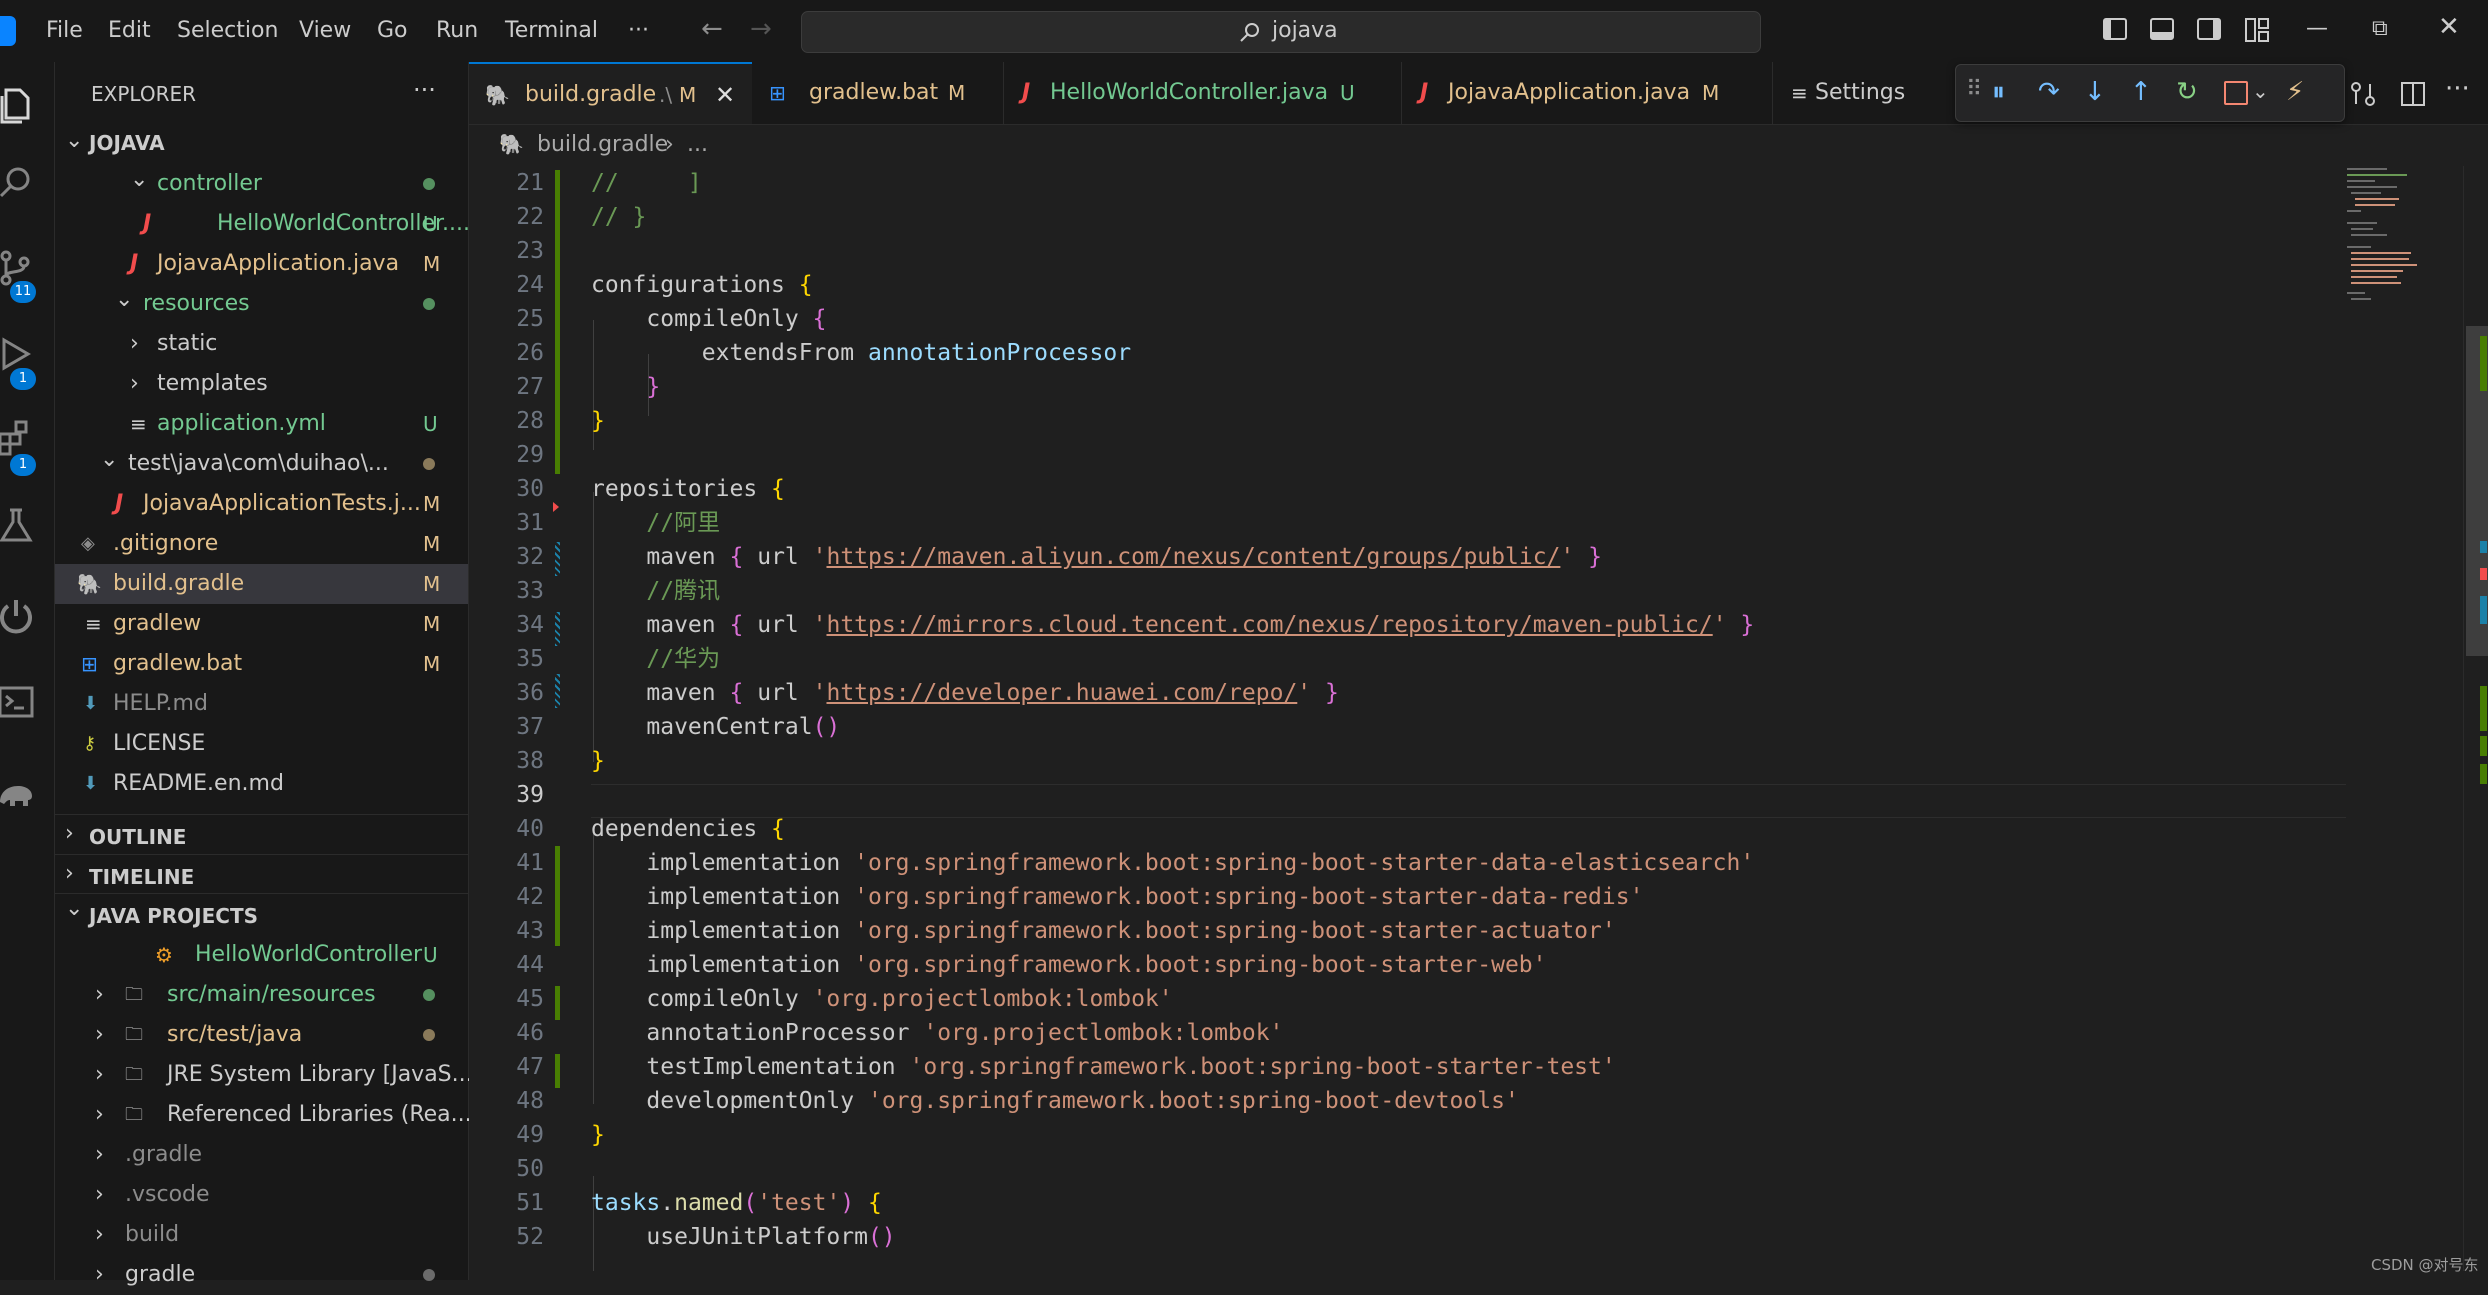 This screenshot has height=1295, width=2488. I want to click on line-number: 49, so click(530, 1135).